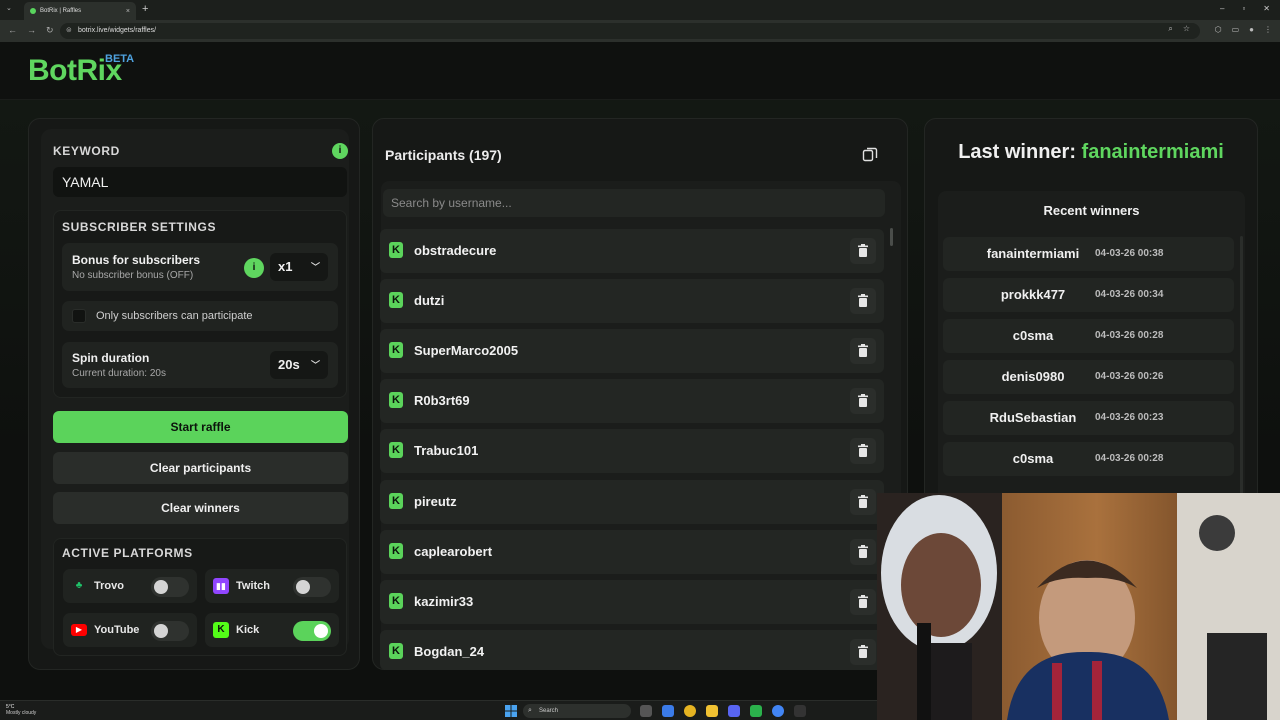 The image size is (1280, 720). What do you see at coordinates (438, 710) in the screenshot?
I see `windows-taskbar: 5°C Mostly cloudy ⌕ Search` at bounding box center [438, 710].